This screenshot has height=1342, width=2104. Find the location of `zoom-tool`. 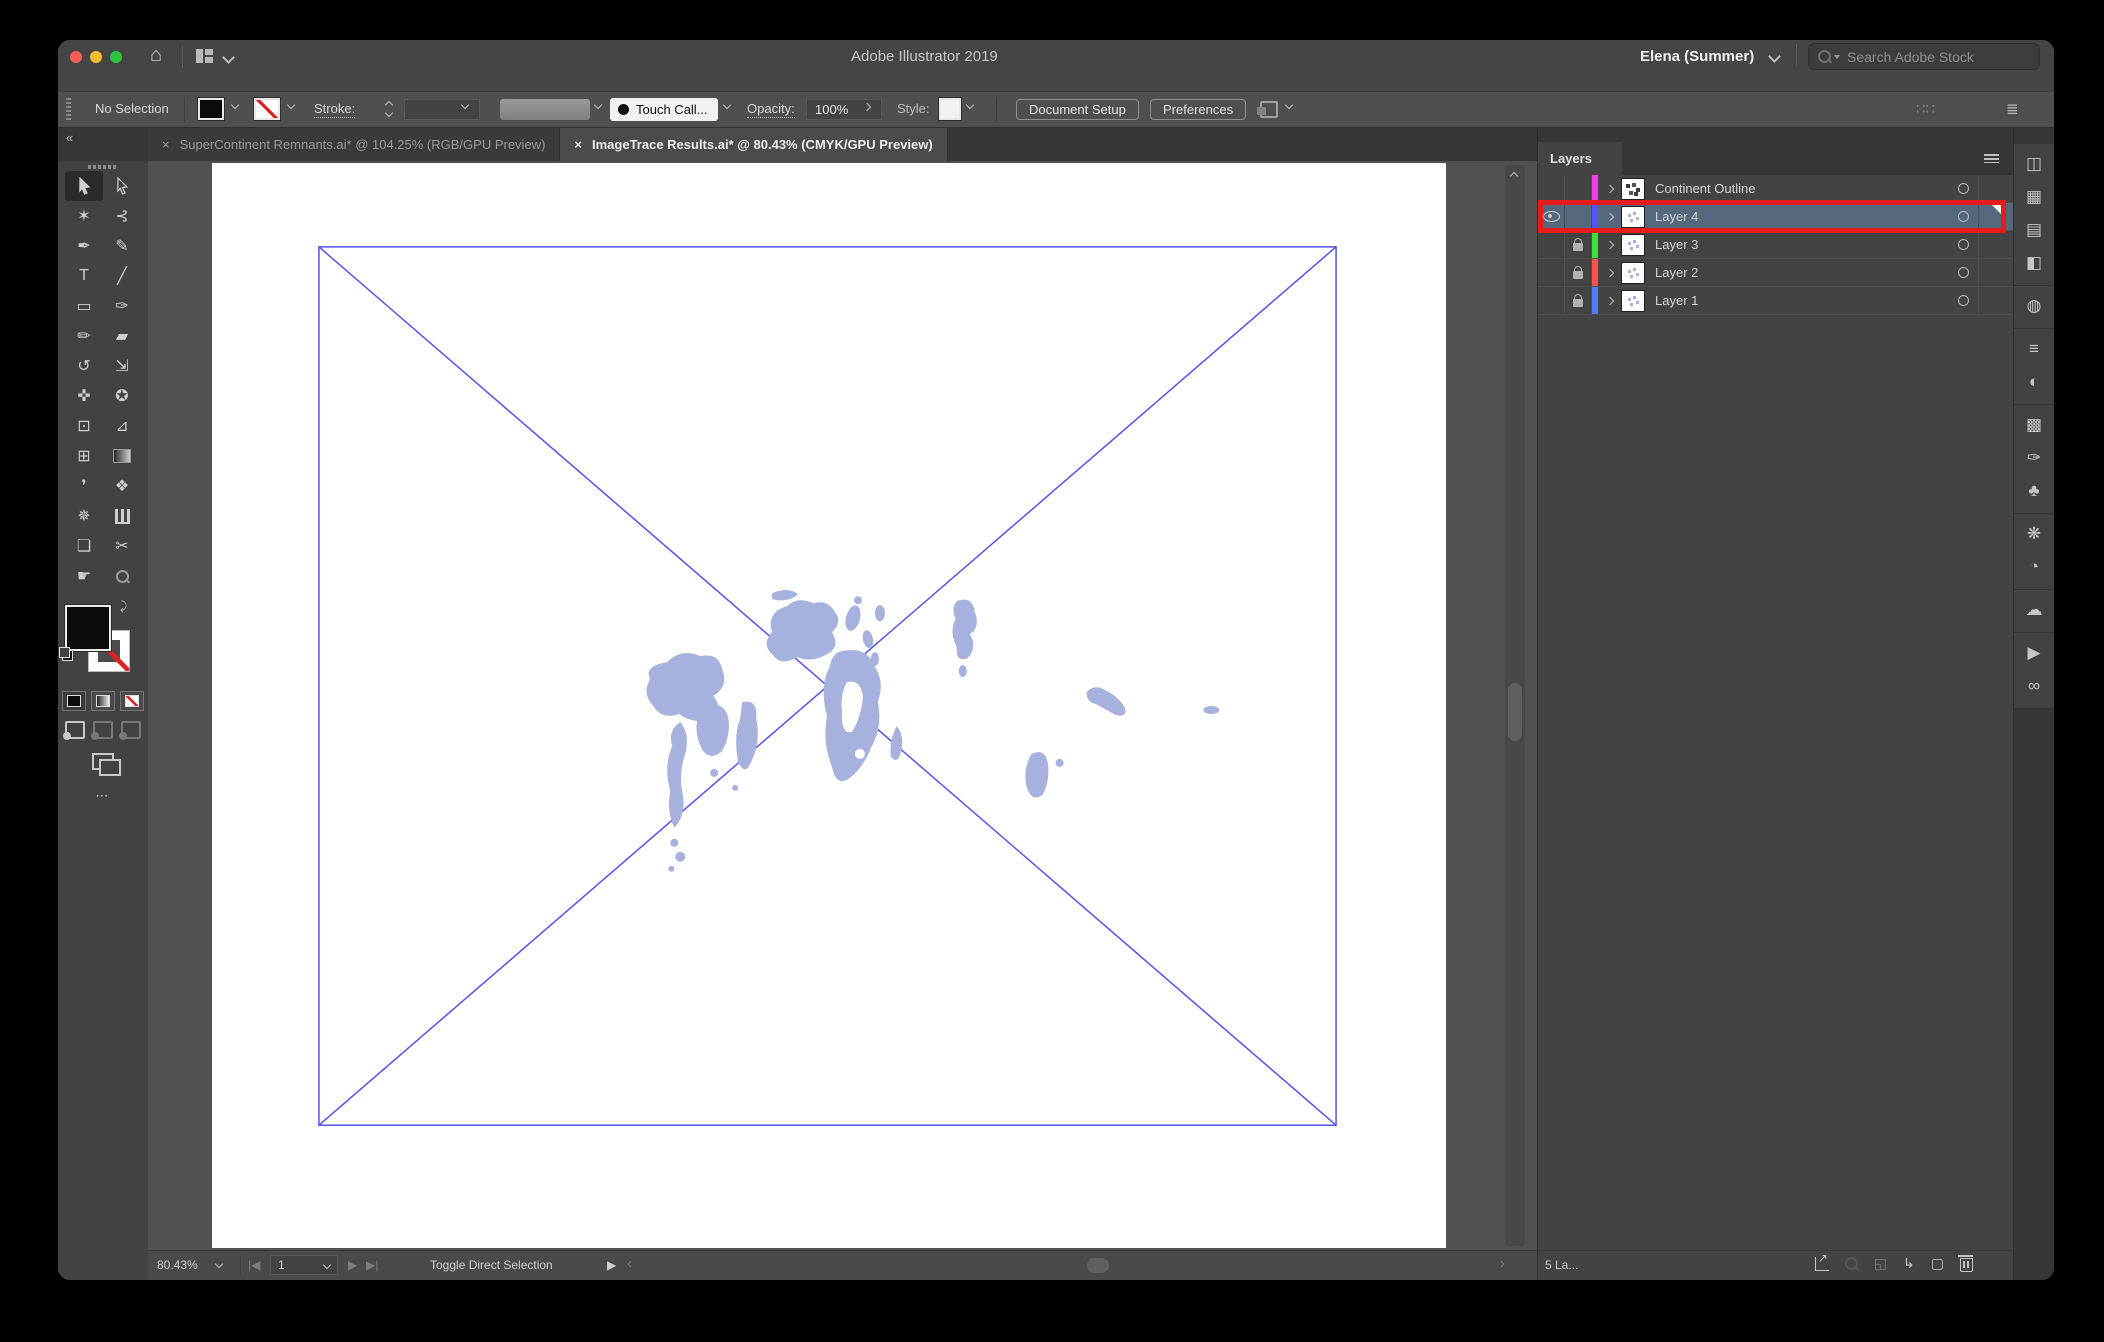

zoom-tool is located at coordinates (122, 576).